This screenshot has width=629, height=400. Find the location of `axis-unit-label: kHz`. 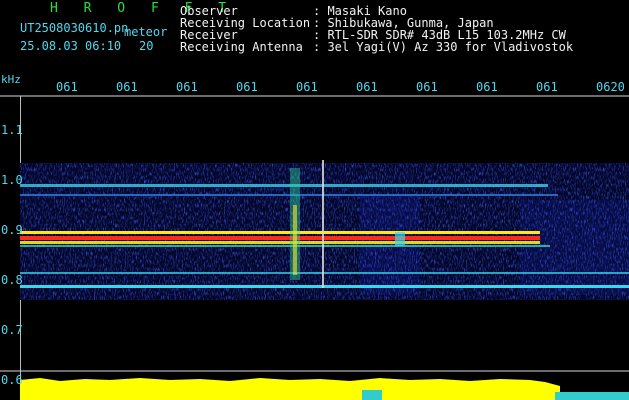

axis-unit-label: kHz is located at coordinates (11, 79).